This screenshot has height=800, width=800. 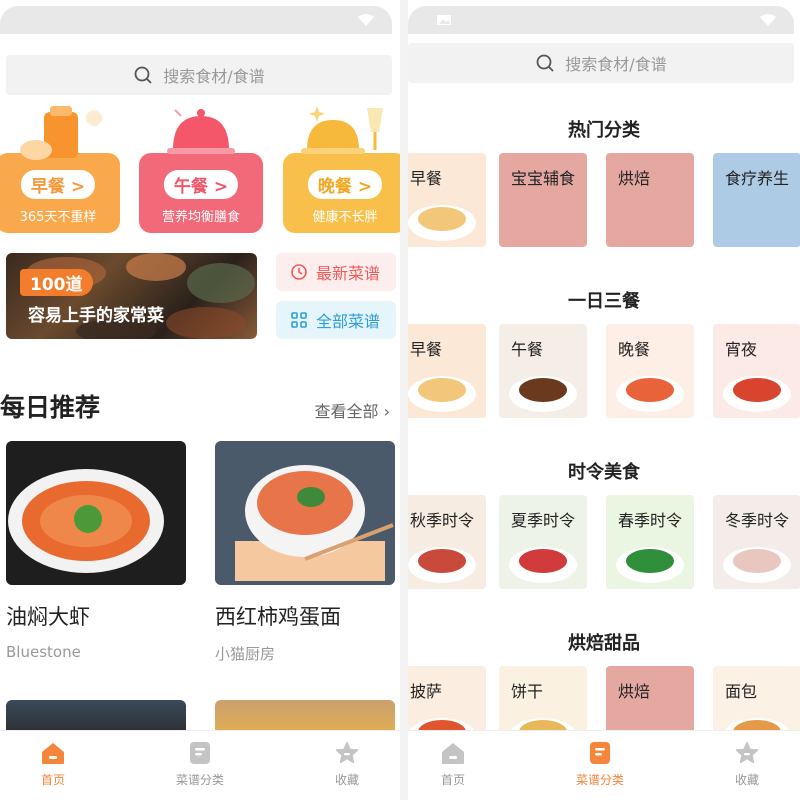 What do you see at coordinates (757, 520) in the screenshot?
I see `category-tile-label: 冬季时令` at bounding box center [757, 520].